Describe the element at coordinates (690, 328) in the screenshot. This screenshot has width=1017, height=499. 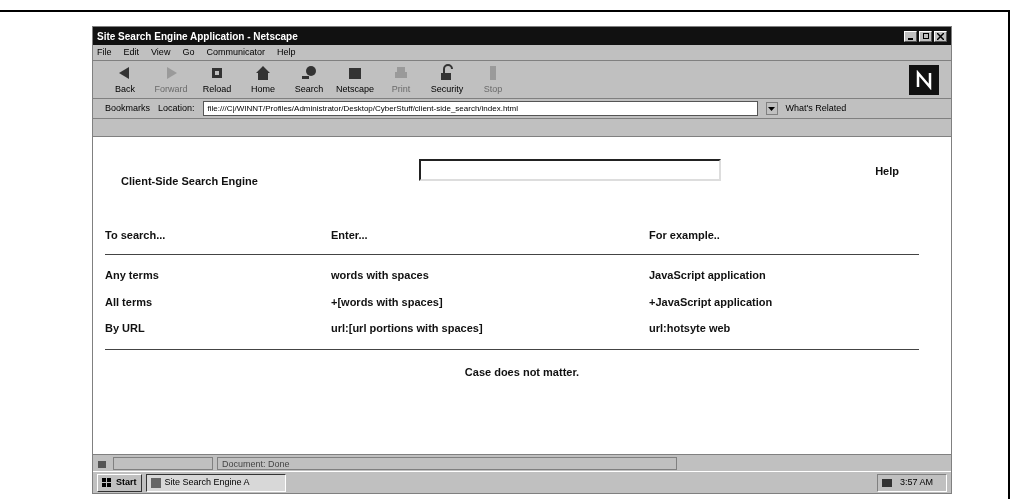
I see `table-cell-text: url:hotsyte web` at that location.